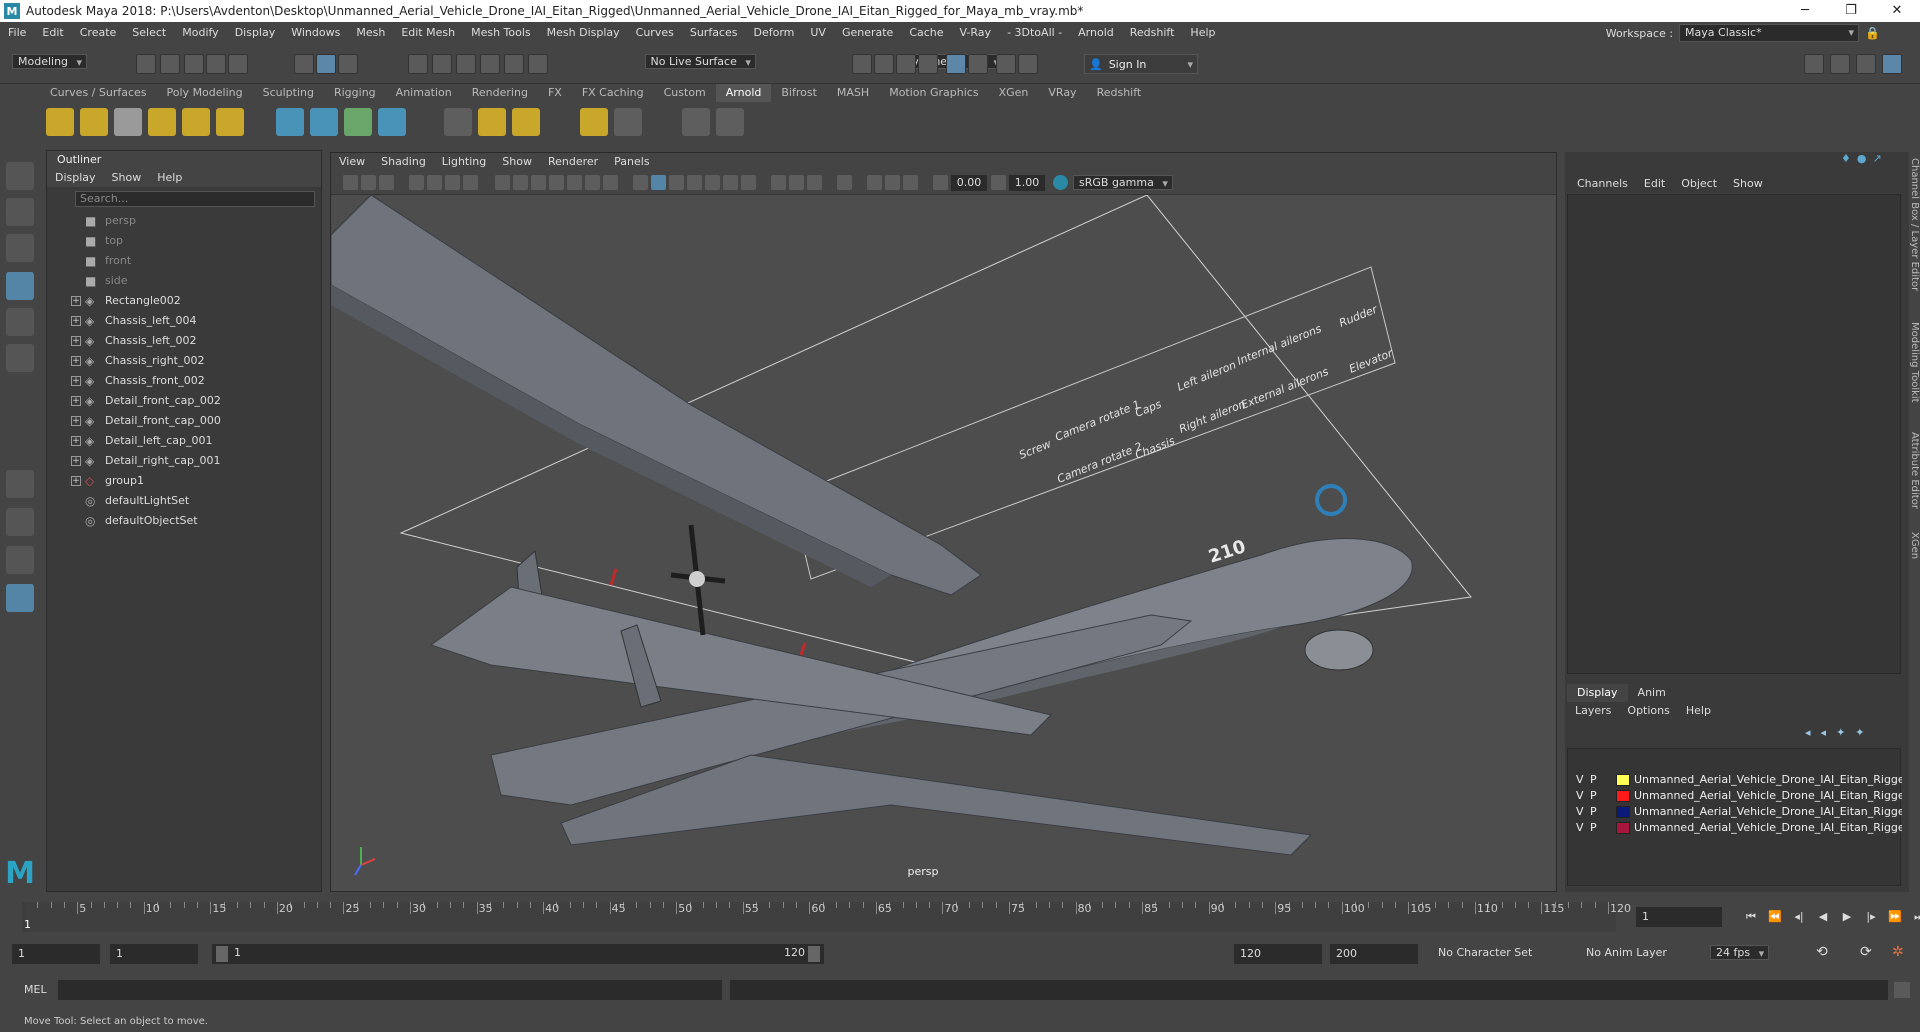  Describe the element at coordinates (592, 182) in the screenshot. I see `safe-action-icon` at that location.